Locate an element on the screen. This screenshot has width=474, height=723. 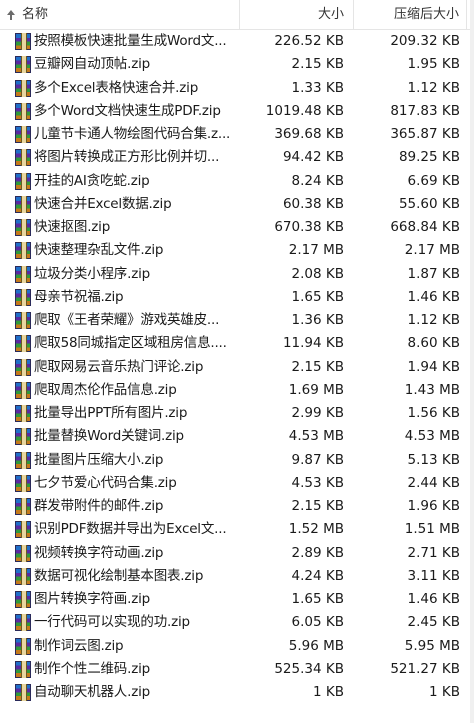
file-name: 豆瓣网自动顶帖.zip is located at coordinates (135, 64).